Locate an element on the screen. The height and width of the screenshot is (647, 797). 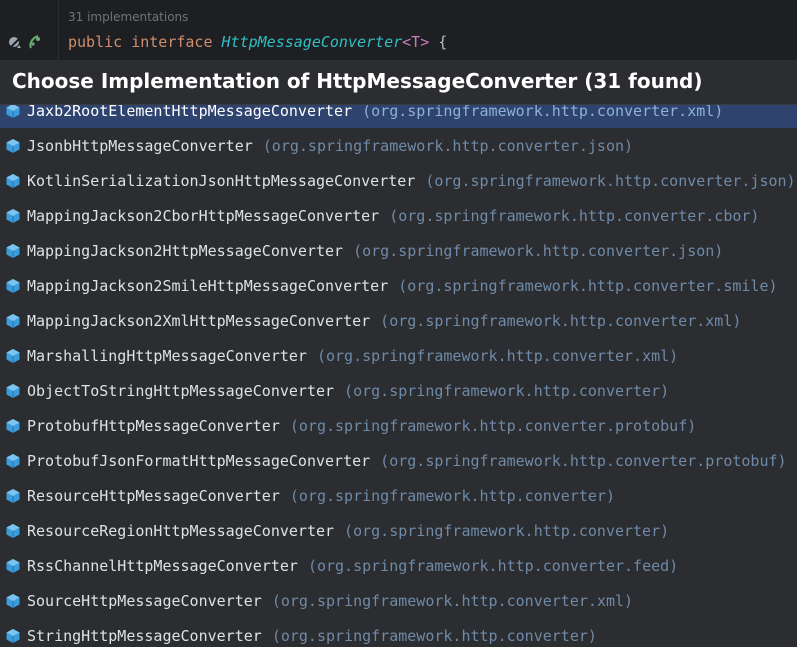
implementation-class-name: MappingJackson2XmlHttpMessageConverter is located at coordinates (199, 320).